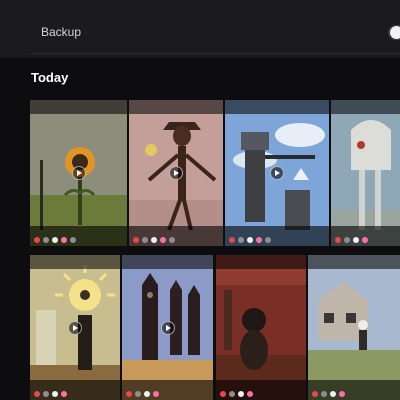  I want to click on thumbnail-flower-creature, so click(78, 173).